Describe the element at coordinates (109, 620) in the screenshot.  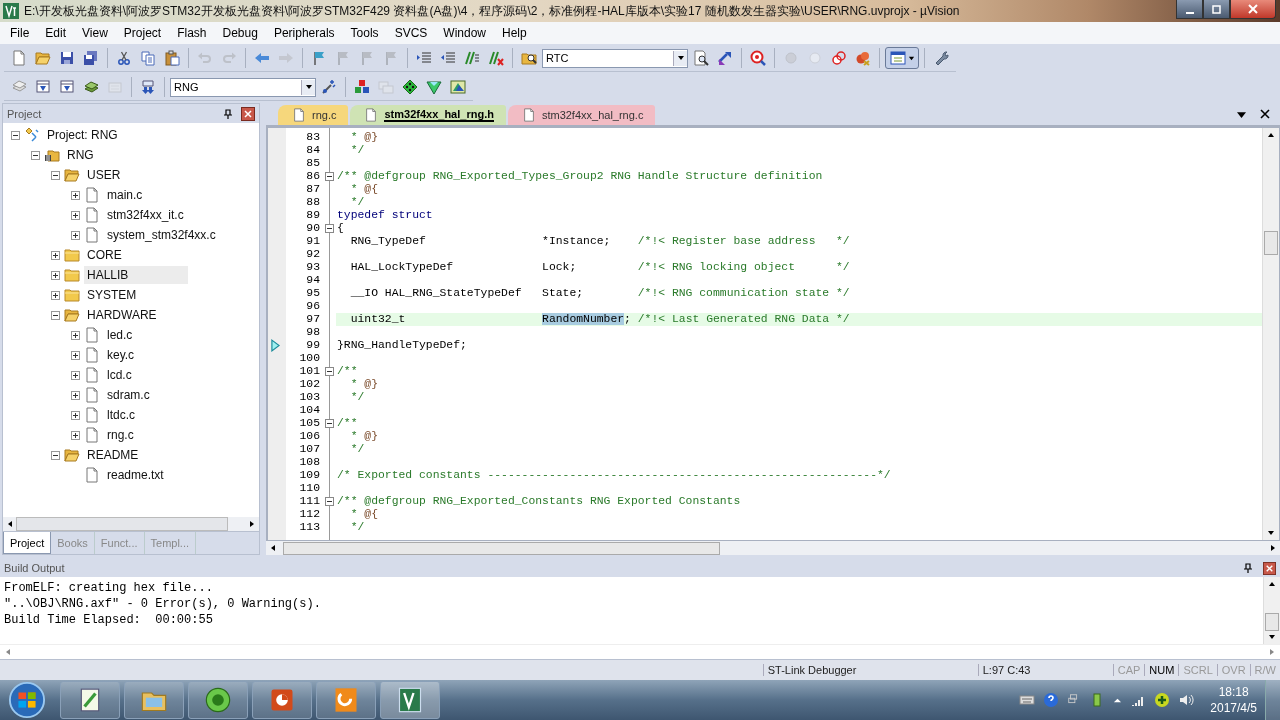
I see `output-line: Build Time Elapsed: 00:00:55` at that location.